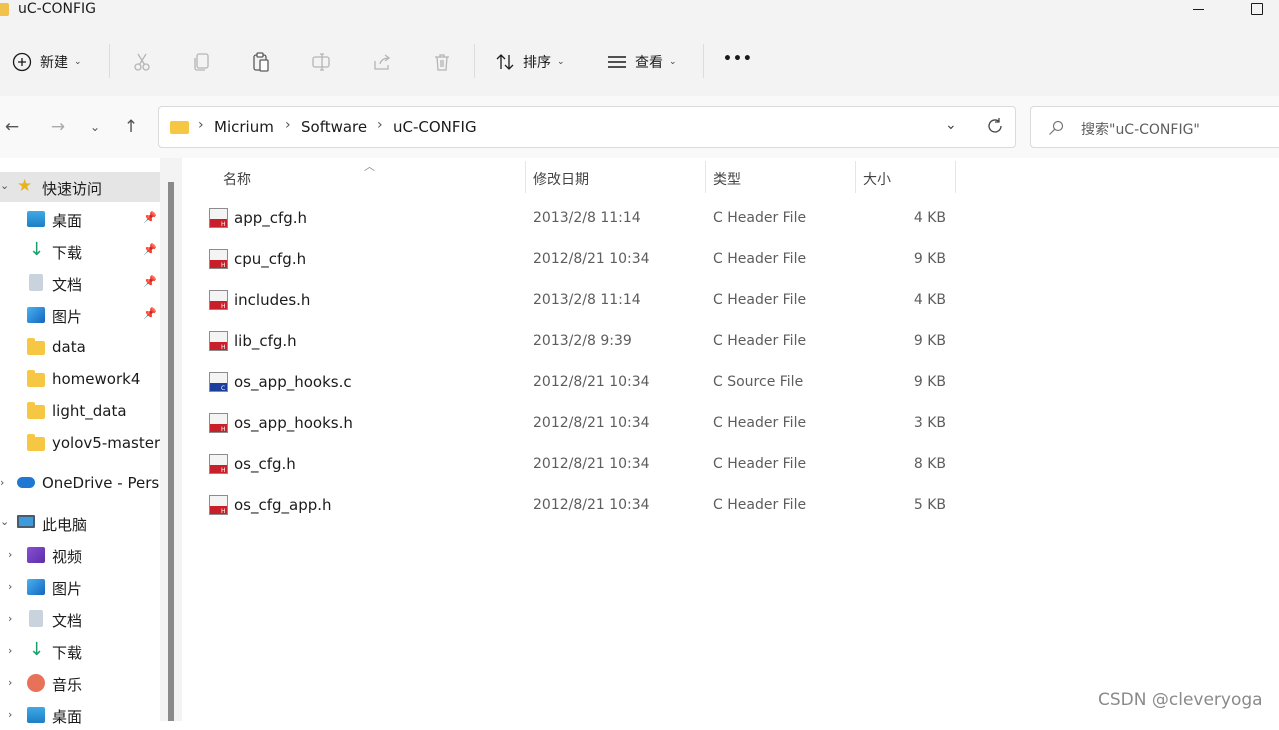  Describe the element at coordinates (65, 525) in the screenshot. I see `sidebar-item-label: 此电脑` at that location.